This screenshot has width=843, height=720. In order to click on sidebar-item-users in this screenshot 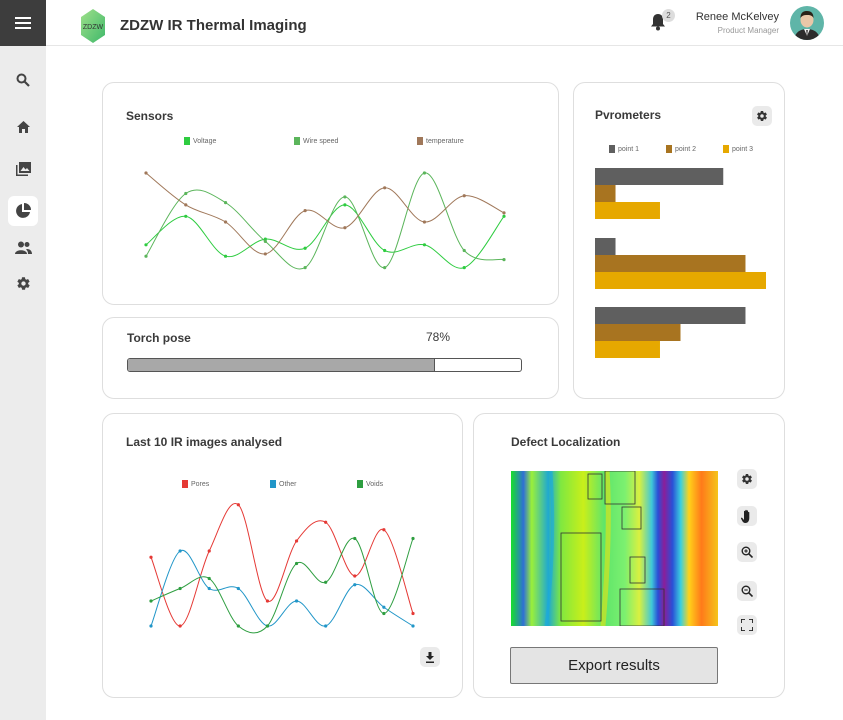, I will do `click(23, 247)`.